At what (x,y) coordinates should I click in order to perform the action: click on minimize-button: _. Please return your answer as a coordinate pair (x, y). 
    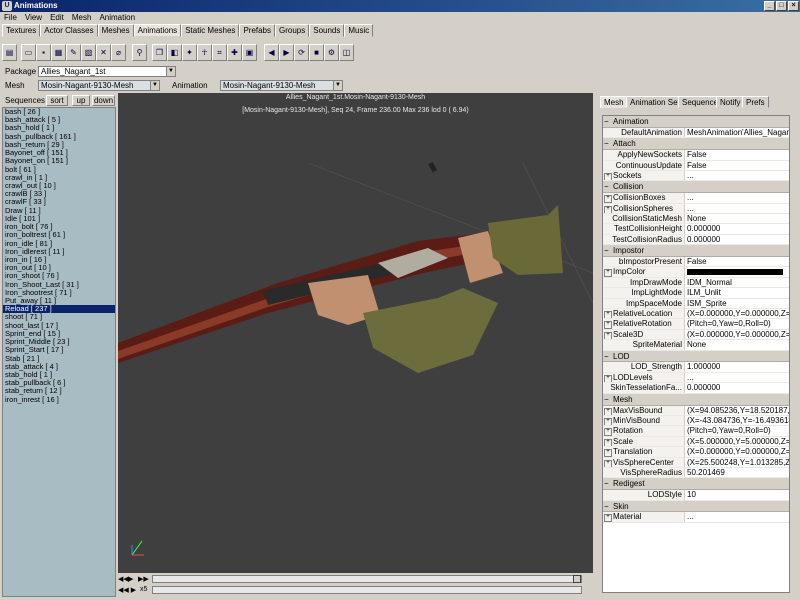
    Looking at the image, I should click on (769, 6).